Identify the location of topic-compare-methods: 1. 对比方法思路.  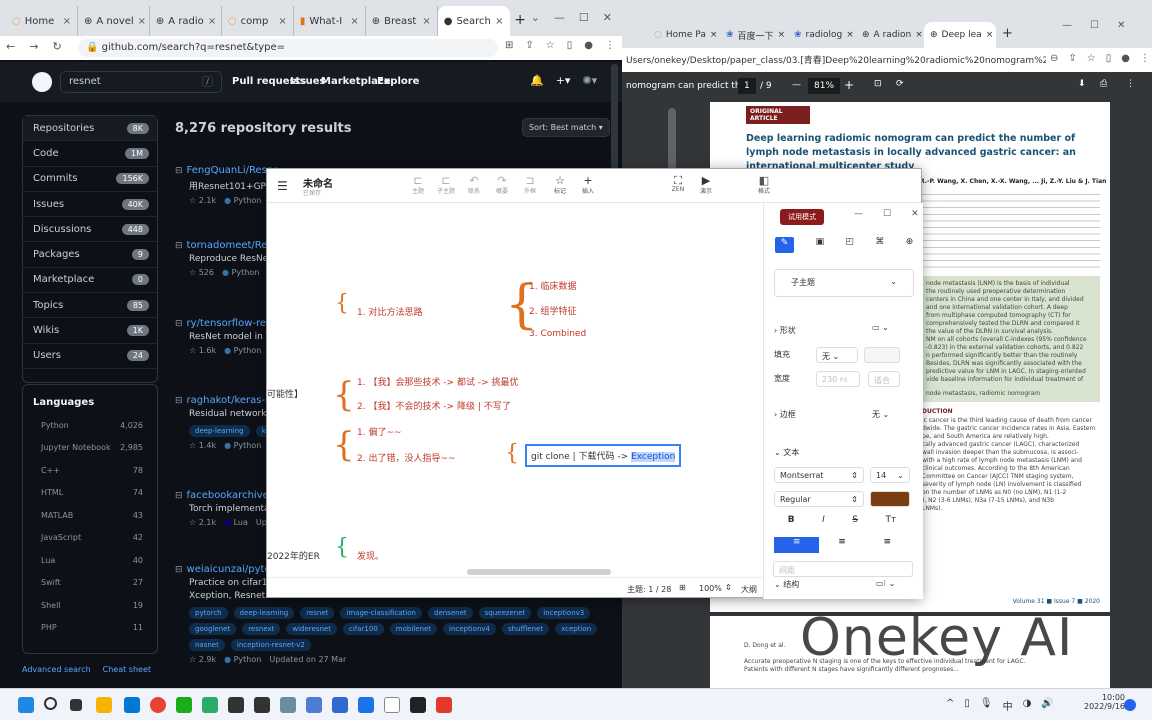
(389, 311).